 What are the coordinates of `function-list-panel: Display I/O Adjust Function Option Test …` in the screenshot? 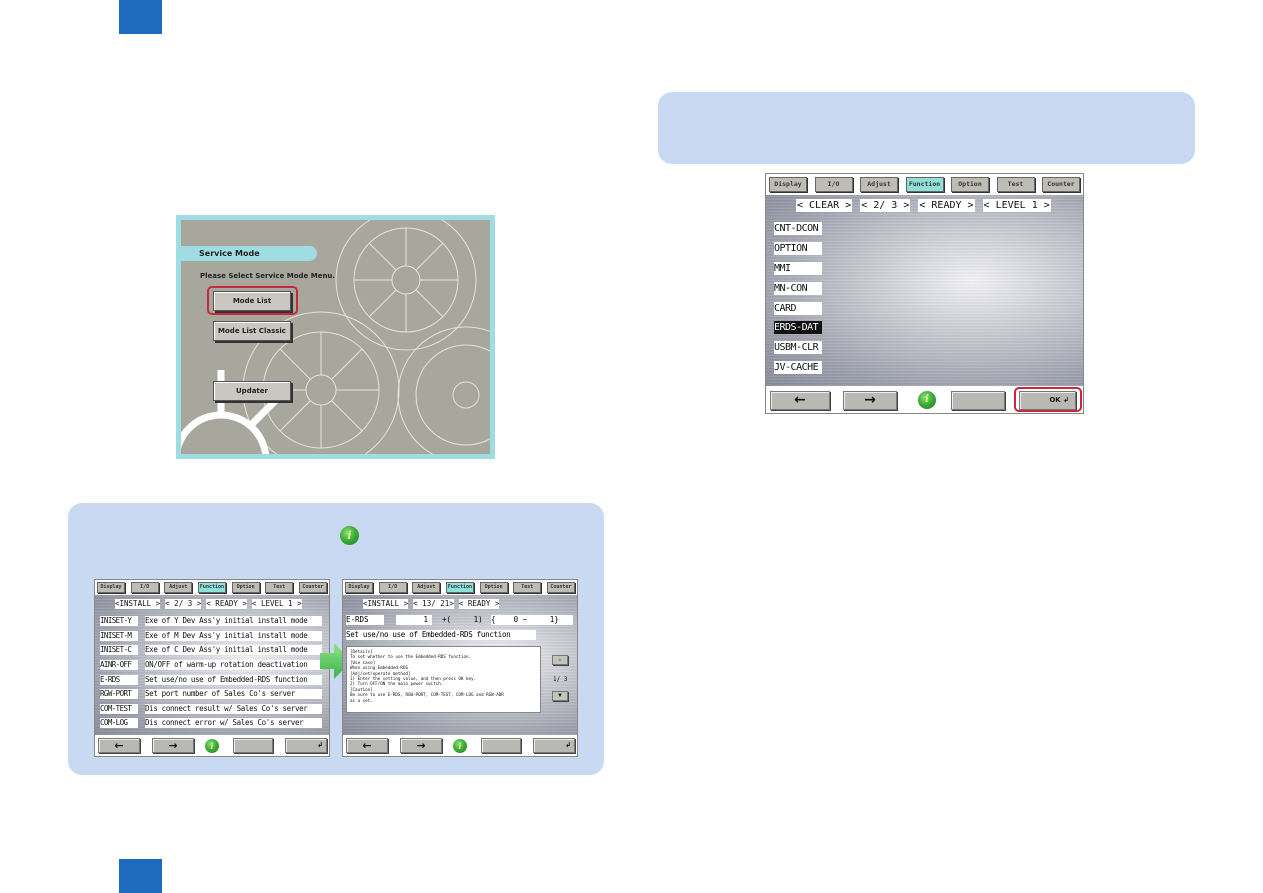 It's located at (924, 293).